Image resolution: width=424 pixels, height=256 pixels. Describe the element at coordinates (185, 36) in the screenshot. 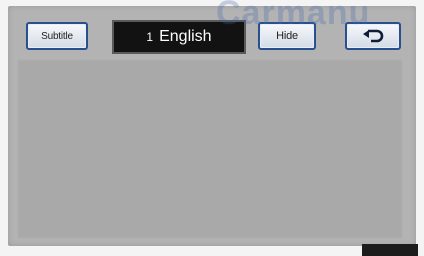

I see `language-name: English` at that location.